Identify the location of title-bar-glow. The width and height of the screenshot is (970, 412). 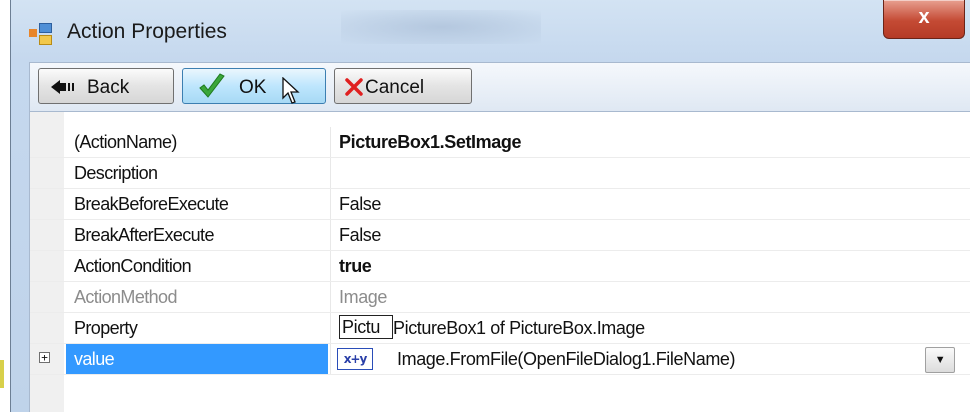
(441, 27).